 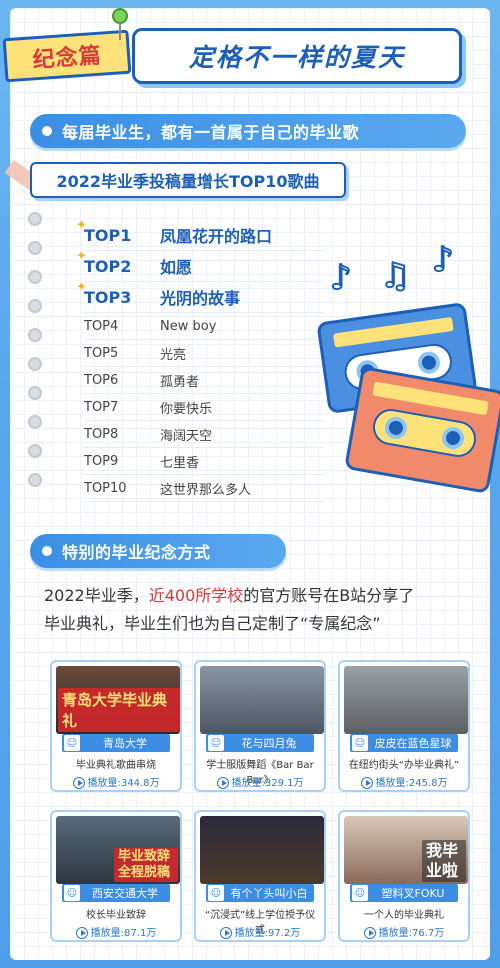 I want to click on rank-text: TOP2, so click(x=108, y=266).